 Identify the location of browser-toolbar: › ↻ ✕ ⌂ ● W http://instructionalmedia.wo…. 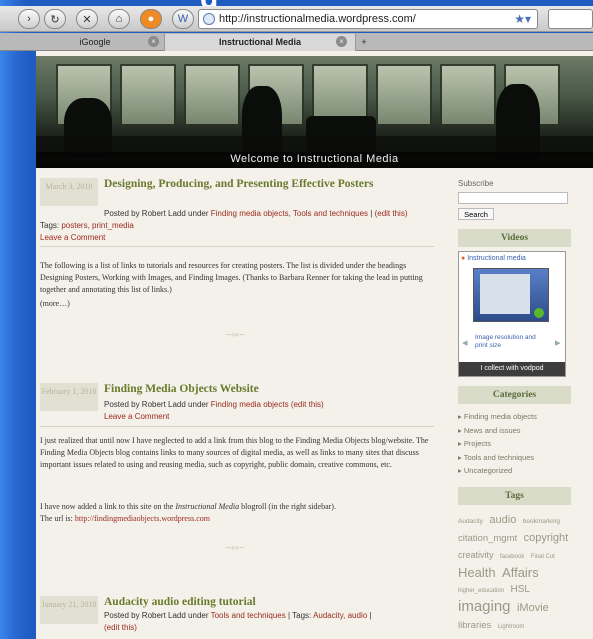
(296, 19).